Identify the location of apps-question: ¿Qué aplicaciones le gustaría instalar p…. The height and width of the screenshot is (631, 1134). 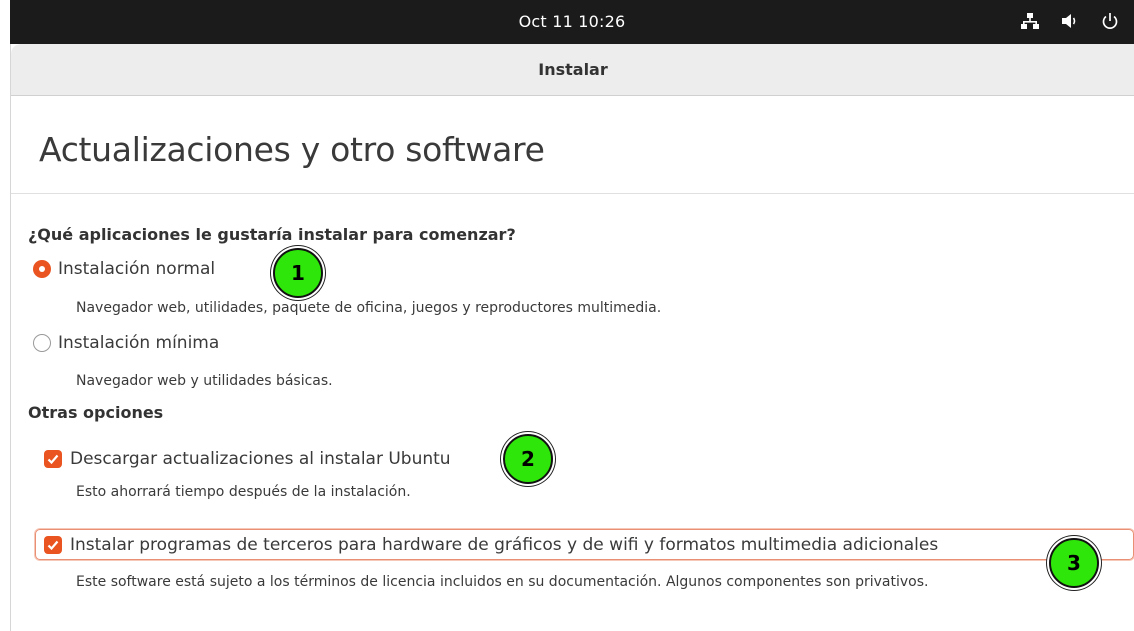
(272, 234).